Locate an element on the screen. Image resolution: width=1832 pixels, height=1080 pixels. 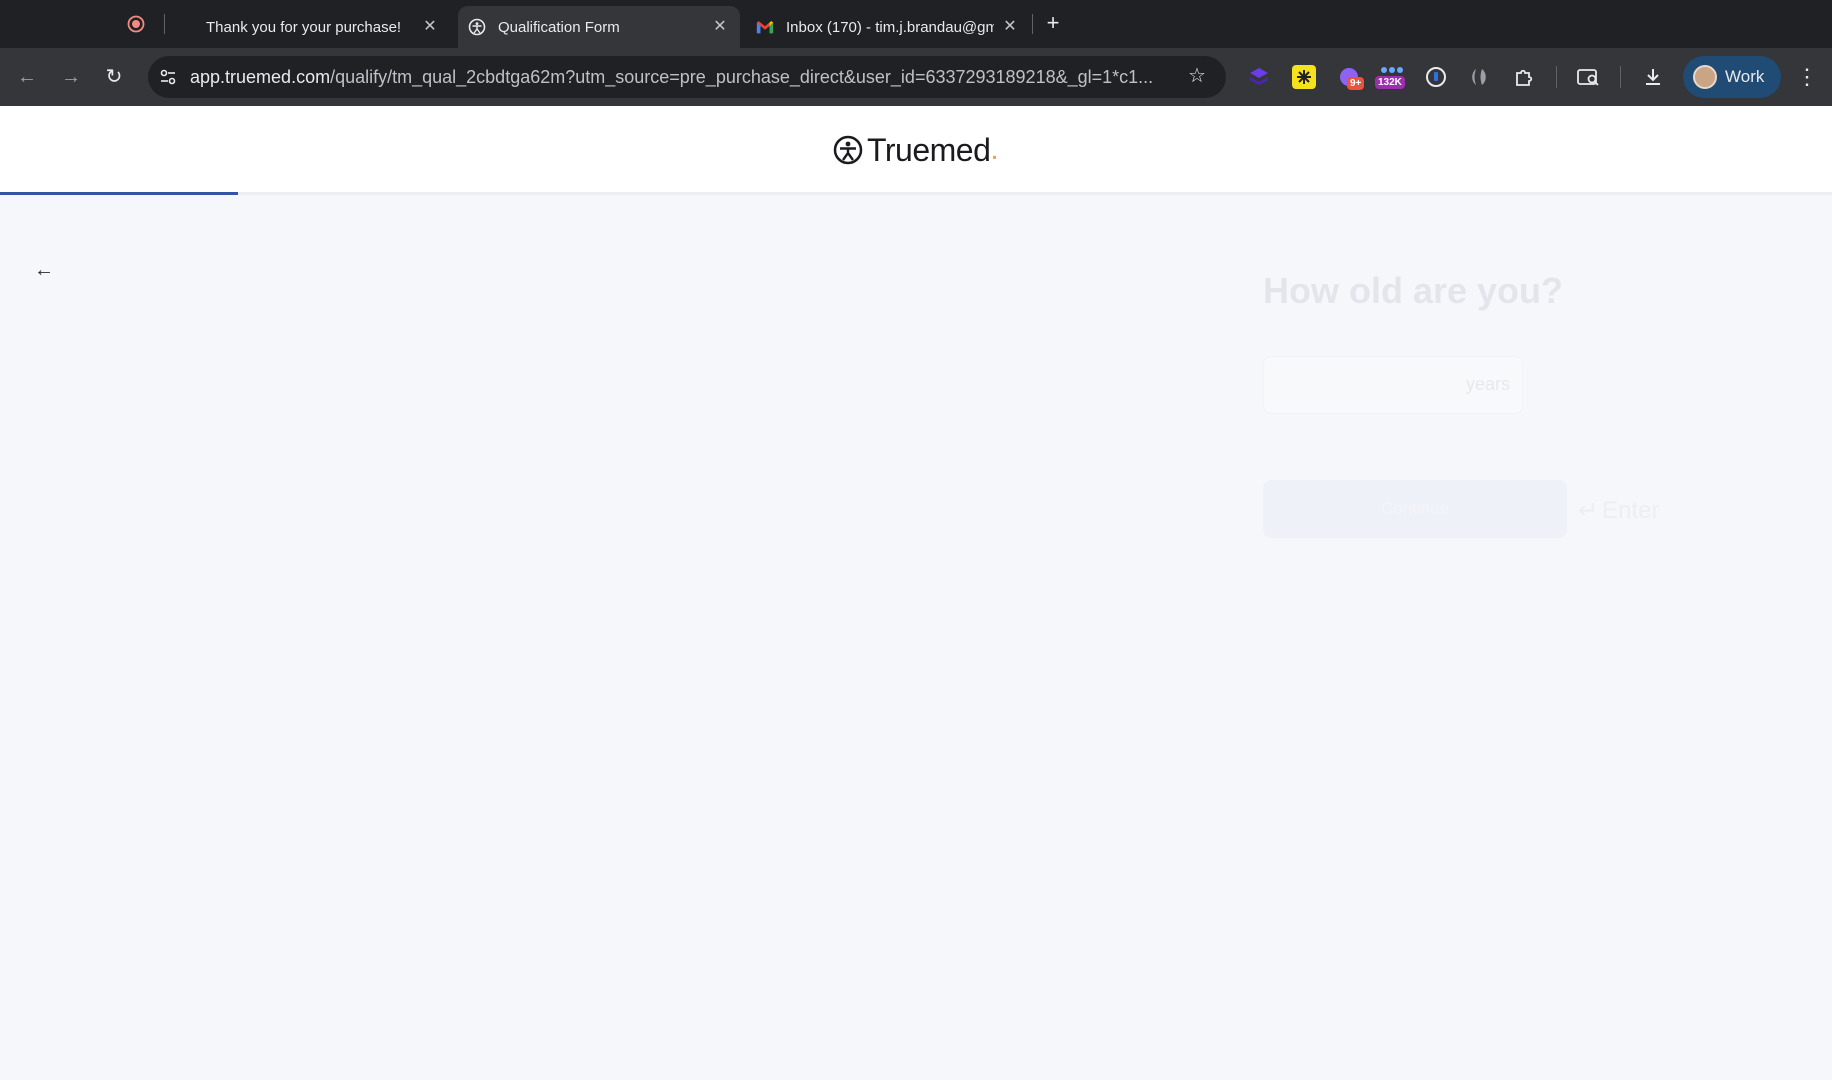
tab-title: Inbox (170) - tim.j.brandau@gmail.com is located at coordinates (890, 27).